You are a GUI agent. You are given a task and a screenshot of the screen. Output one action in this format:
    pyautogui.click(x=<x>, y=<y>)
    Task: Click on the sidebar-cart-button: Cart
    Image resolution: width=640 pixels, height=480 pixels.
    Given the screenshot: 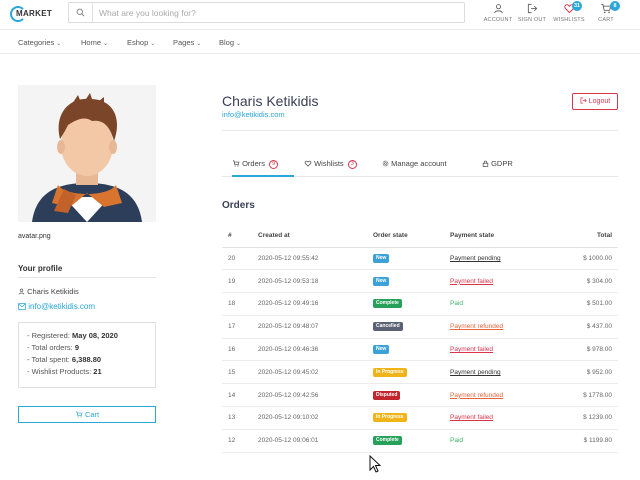 What is the action you would take?
    pyautogui.click(x=87, y=414)
    